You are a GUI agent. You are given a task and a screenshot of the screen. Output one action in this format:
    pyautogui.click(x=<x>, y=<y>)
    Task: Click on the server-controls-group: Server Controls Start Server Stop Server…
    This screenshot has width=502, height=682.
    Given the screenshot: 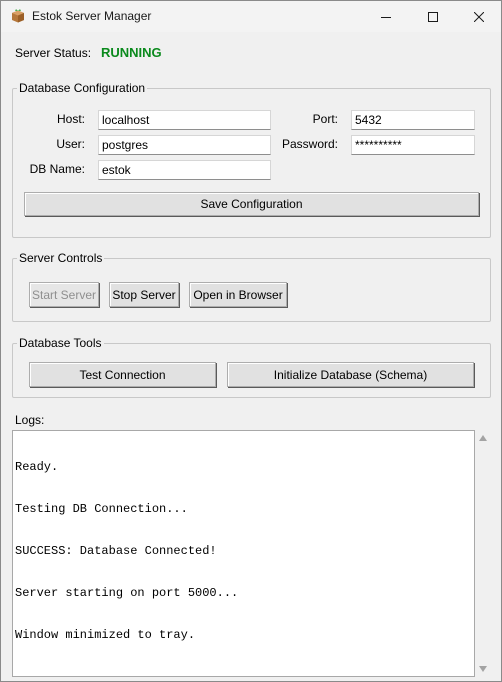 What is the action you would take?
    pyautogui.click(x=251, y=286)
    